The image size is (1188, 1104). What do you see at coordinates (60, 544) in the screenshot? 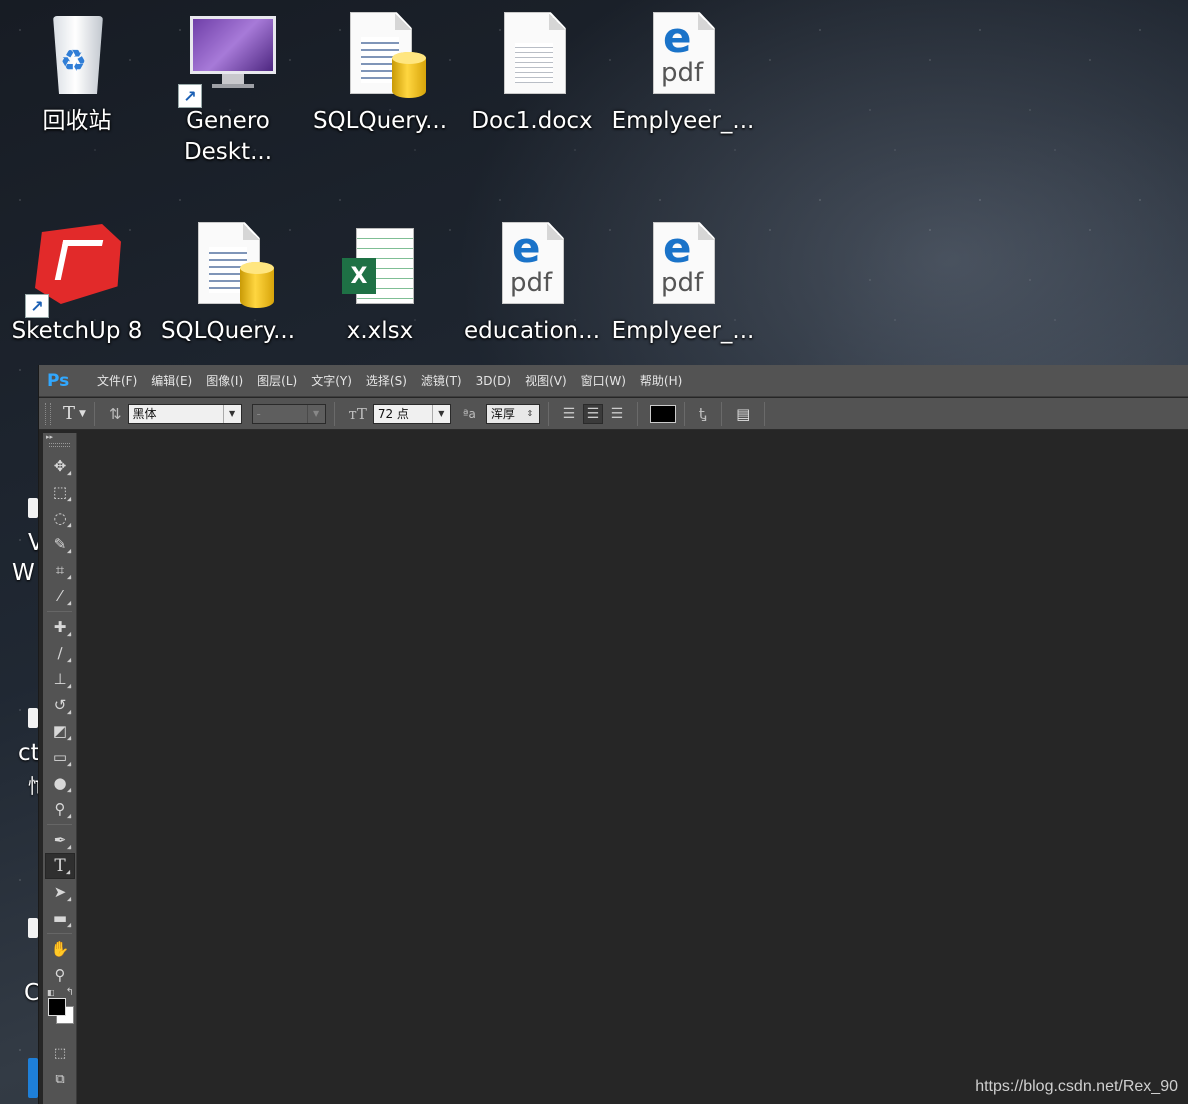
I see `quick-select-tool-icon: ✎` at bounding box center [60, 544].